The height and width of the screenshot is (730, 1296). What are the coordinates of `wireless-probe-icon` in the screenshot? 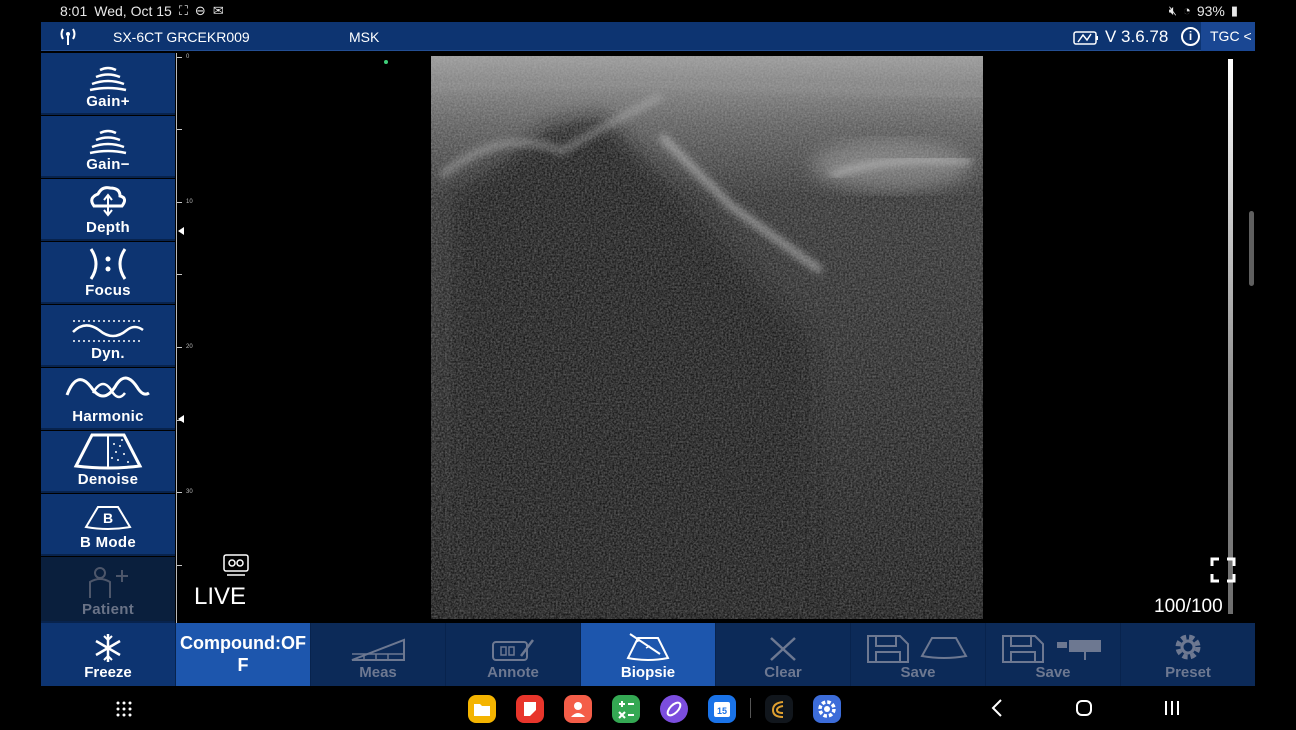 It's located at (68, 36).